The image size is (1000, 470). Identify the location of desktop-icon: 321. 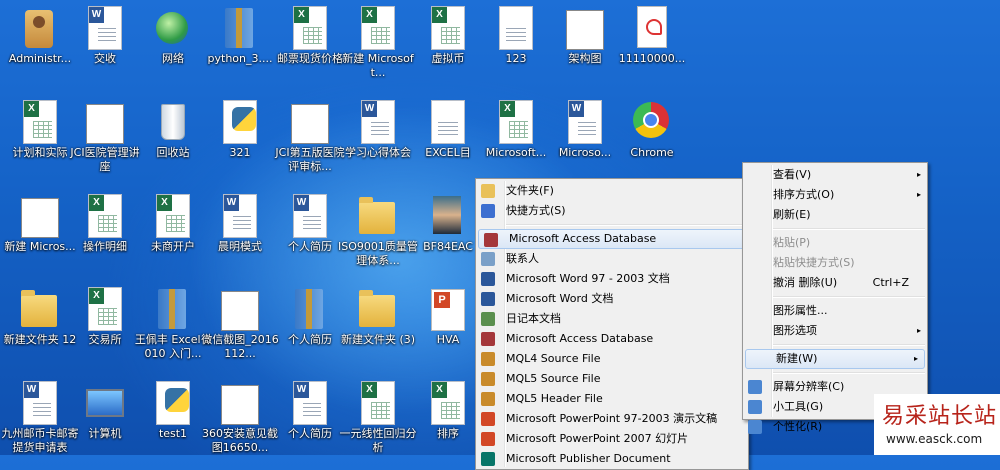
(240, 140).